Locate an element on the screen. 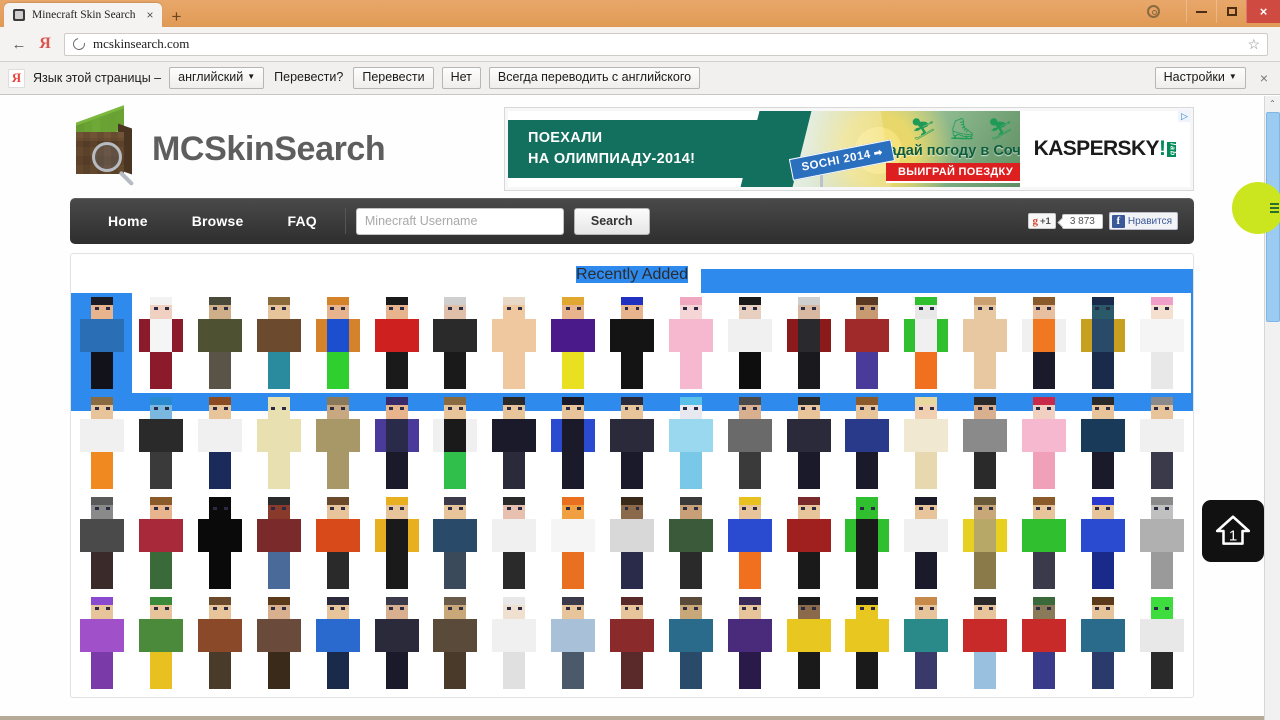 This screenshot has height=720, width=1280. new-tab-button: + is located at coordinates (176, 16).